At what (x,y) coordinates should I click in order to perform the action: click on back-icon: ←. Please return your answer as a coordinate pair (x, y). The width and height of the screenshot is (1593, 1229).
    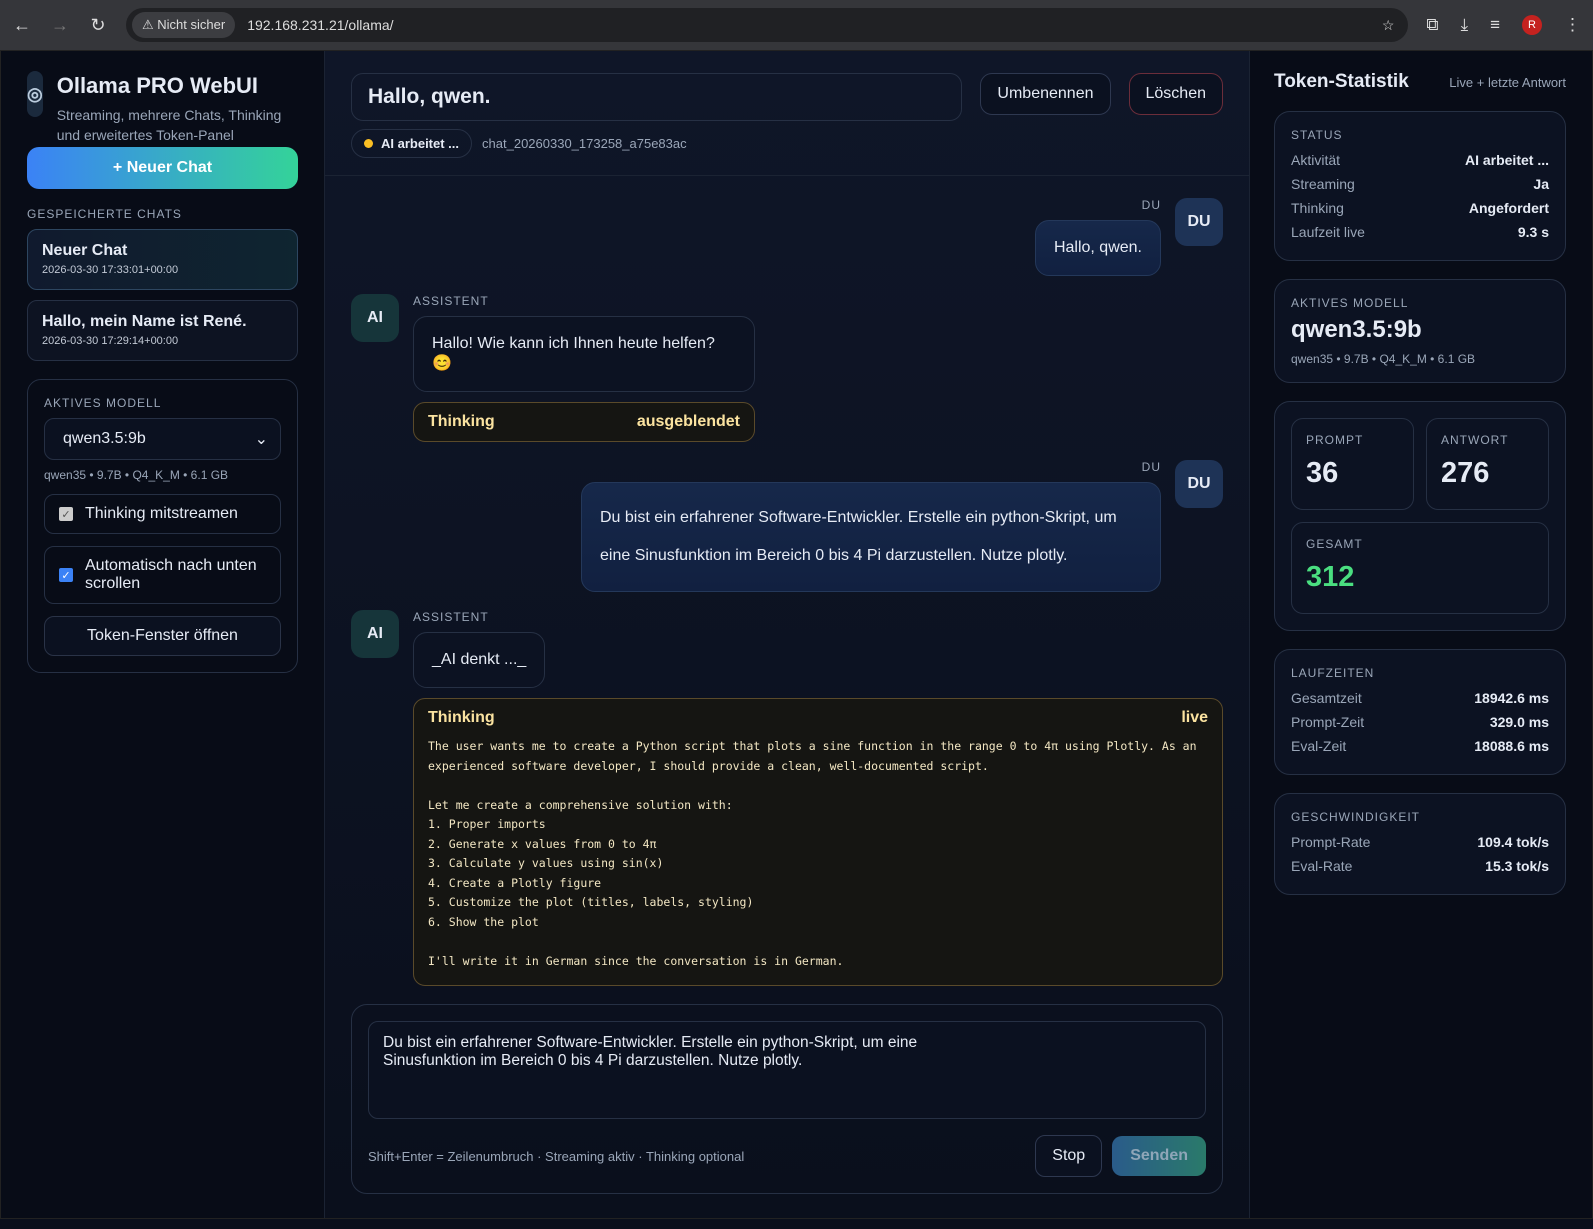
    Looking at the image, I should click on (22, 25).